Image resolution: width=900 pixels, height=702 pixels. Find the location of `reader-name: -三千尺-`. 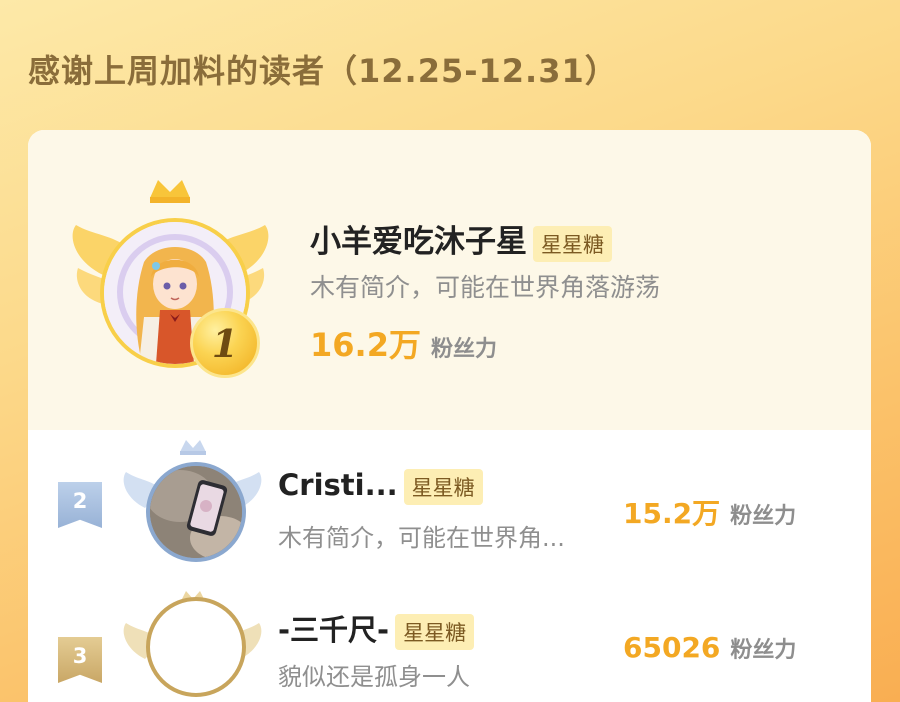

reader-name: -三千尺- is located at coordinates (333, 630).